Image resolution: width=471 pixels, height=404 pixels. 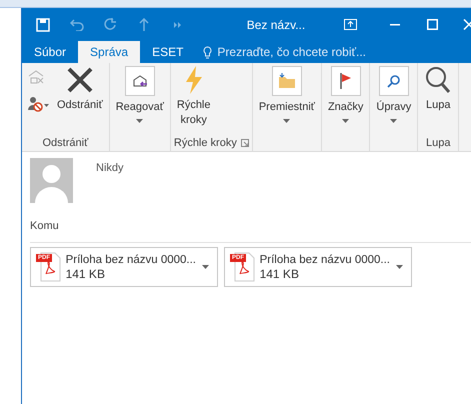 I want to click on group-label: Odstrániť, so click(x=65, y=142).